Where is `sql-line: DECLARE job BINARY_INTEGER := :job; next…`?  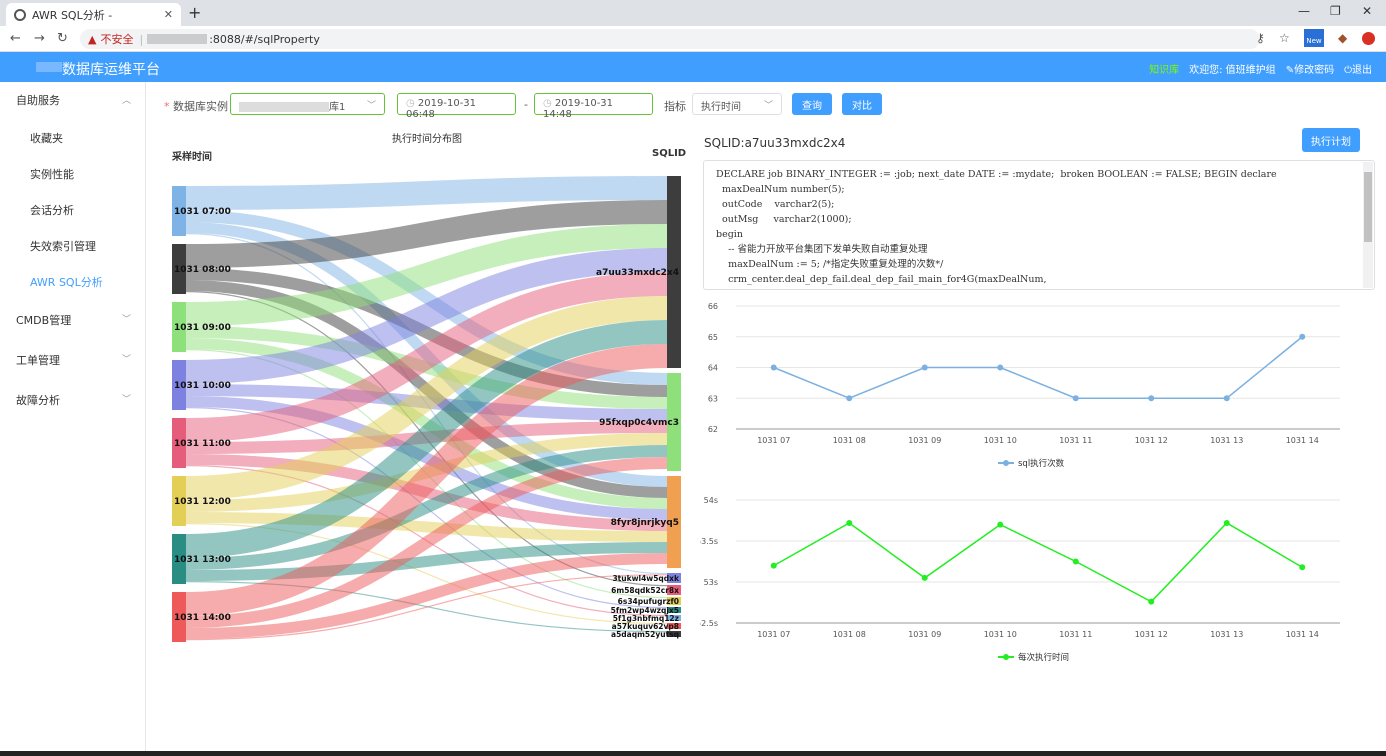 sql-line: DECLARE job BINARY_INTEGER := :job; next… is located at coordinates (996, 174).